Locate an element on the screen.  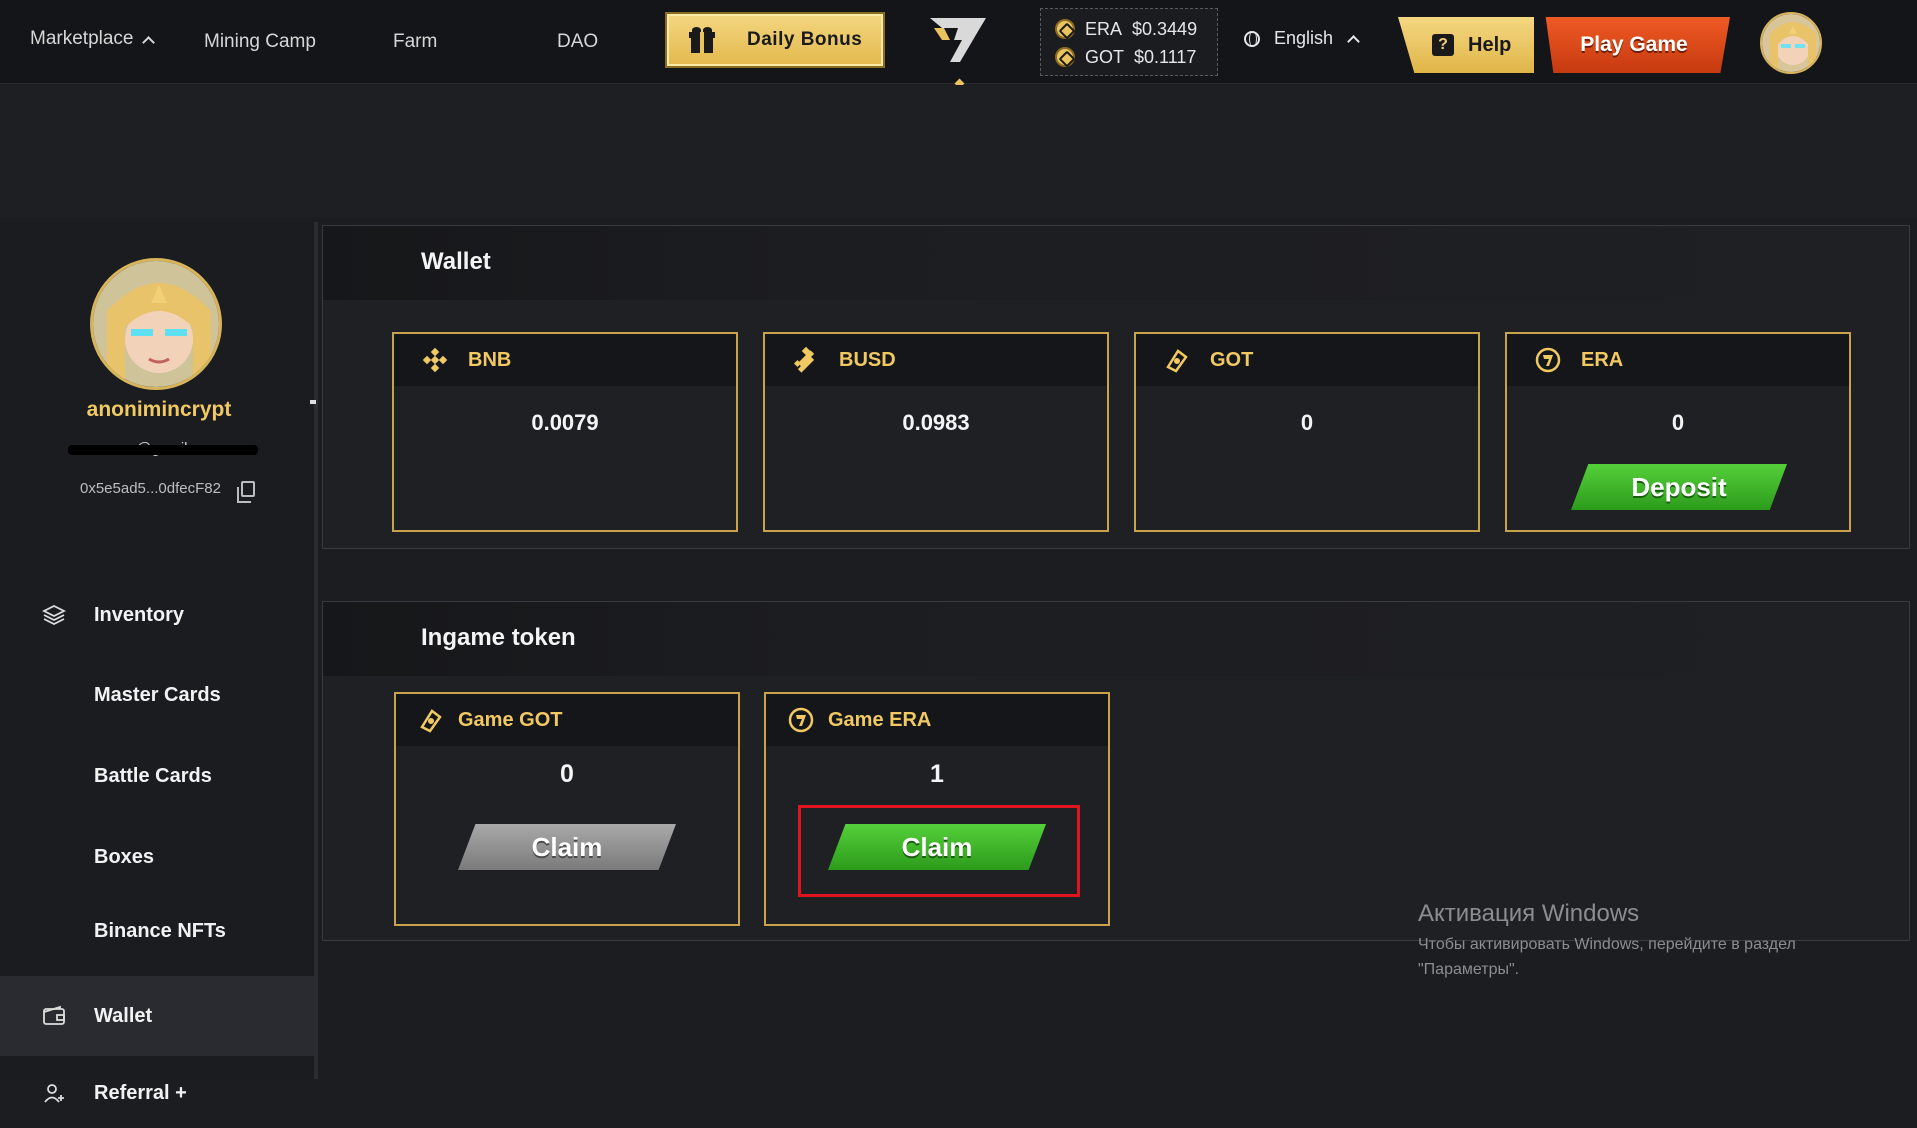
sidebar-item-label: Referral + is located at coordinates (140, 1092).